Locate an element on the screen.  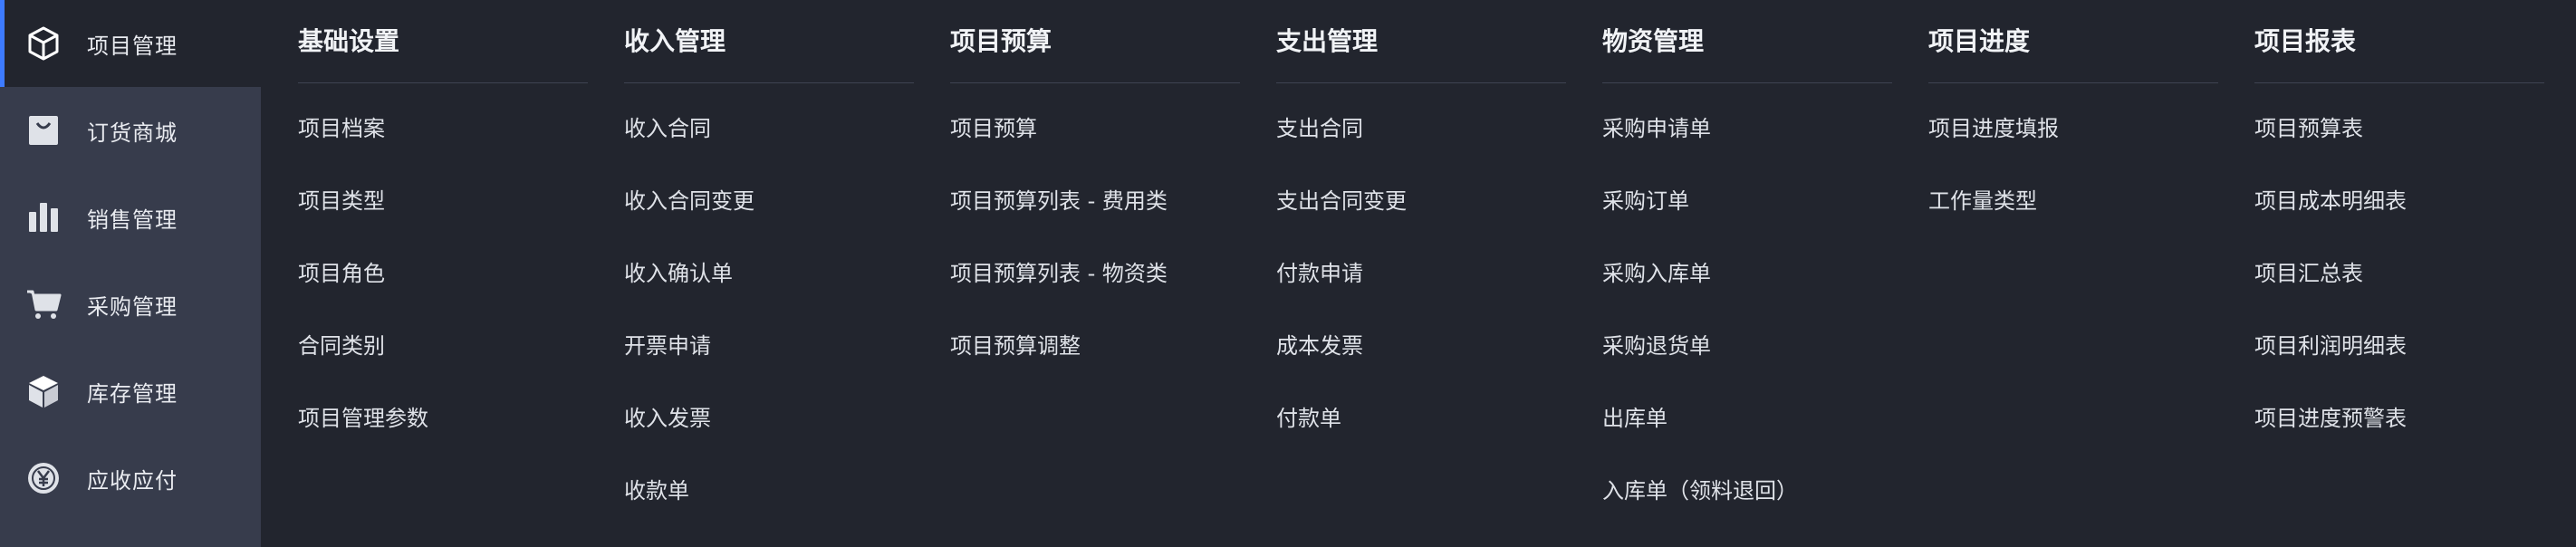
menu-item: 采购订单 is located at coordinates (1747, 215).